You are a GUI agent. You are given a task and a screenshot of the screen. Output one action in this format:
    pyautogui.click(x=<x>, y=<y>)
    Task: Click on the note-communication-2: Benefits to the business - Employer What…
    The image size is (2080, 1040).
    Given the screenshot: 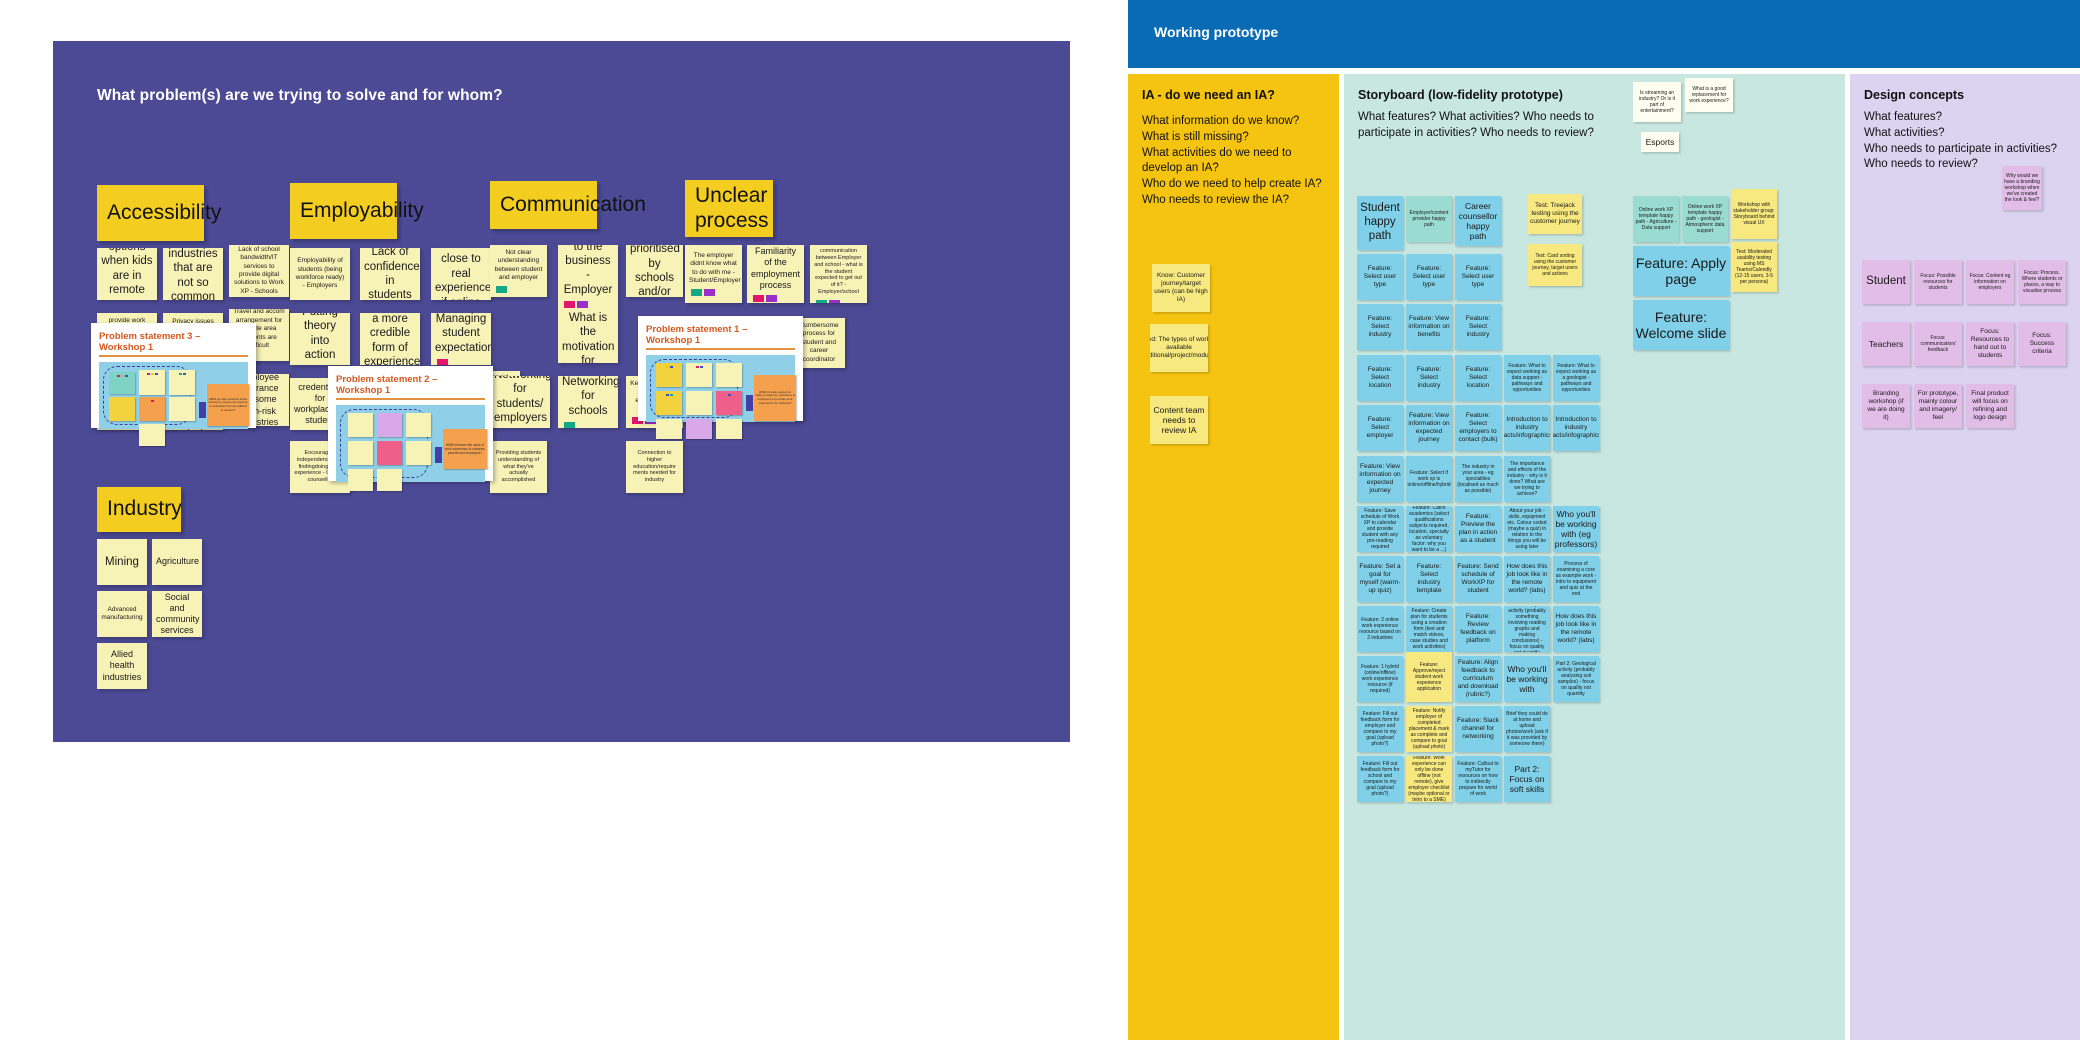 What is the action you would take?
    pyautogui.click(x=588, y=304)
    